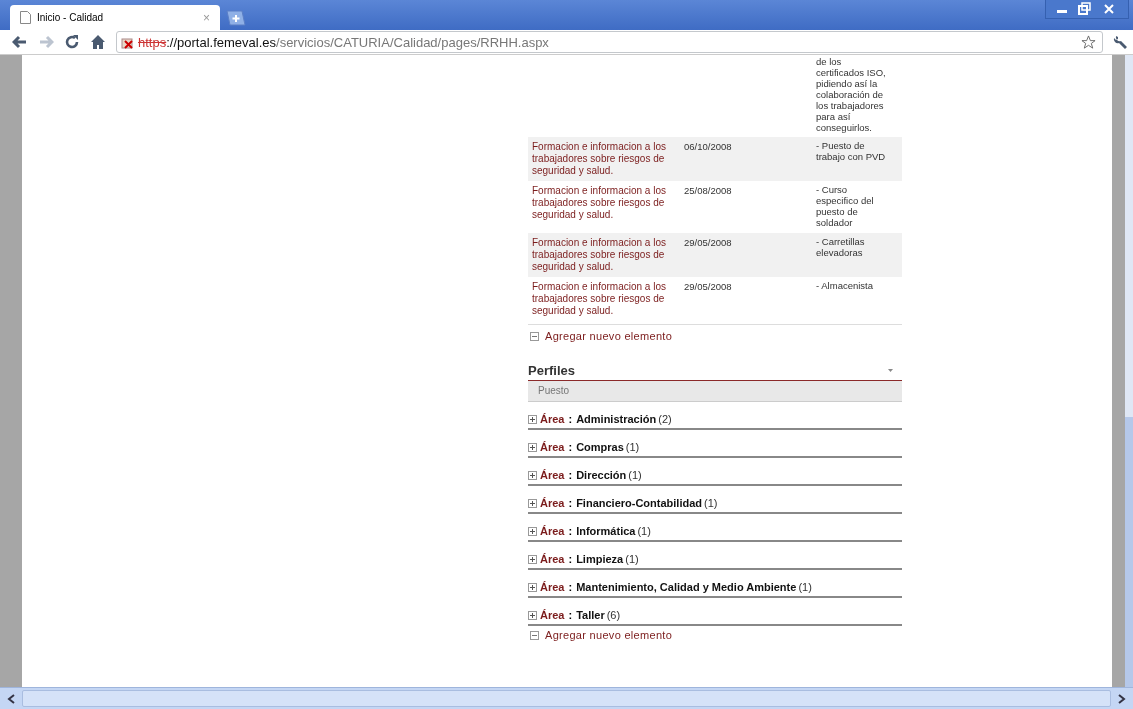 The width and height of the screenshot is (1133, 709). What do you see at coordinates (606, 531) in the screenshot?
I see `group-name: Informática` at bounding box center [606, 531].